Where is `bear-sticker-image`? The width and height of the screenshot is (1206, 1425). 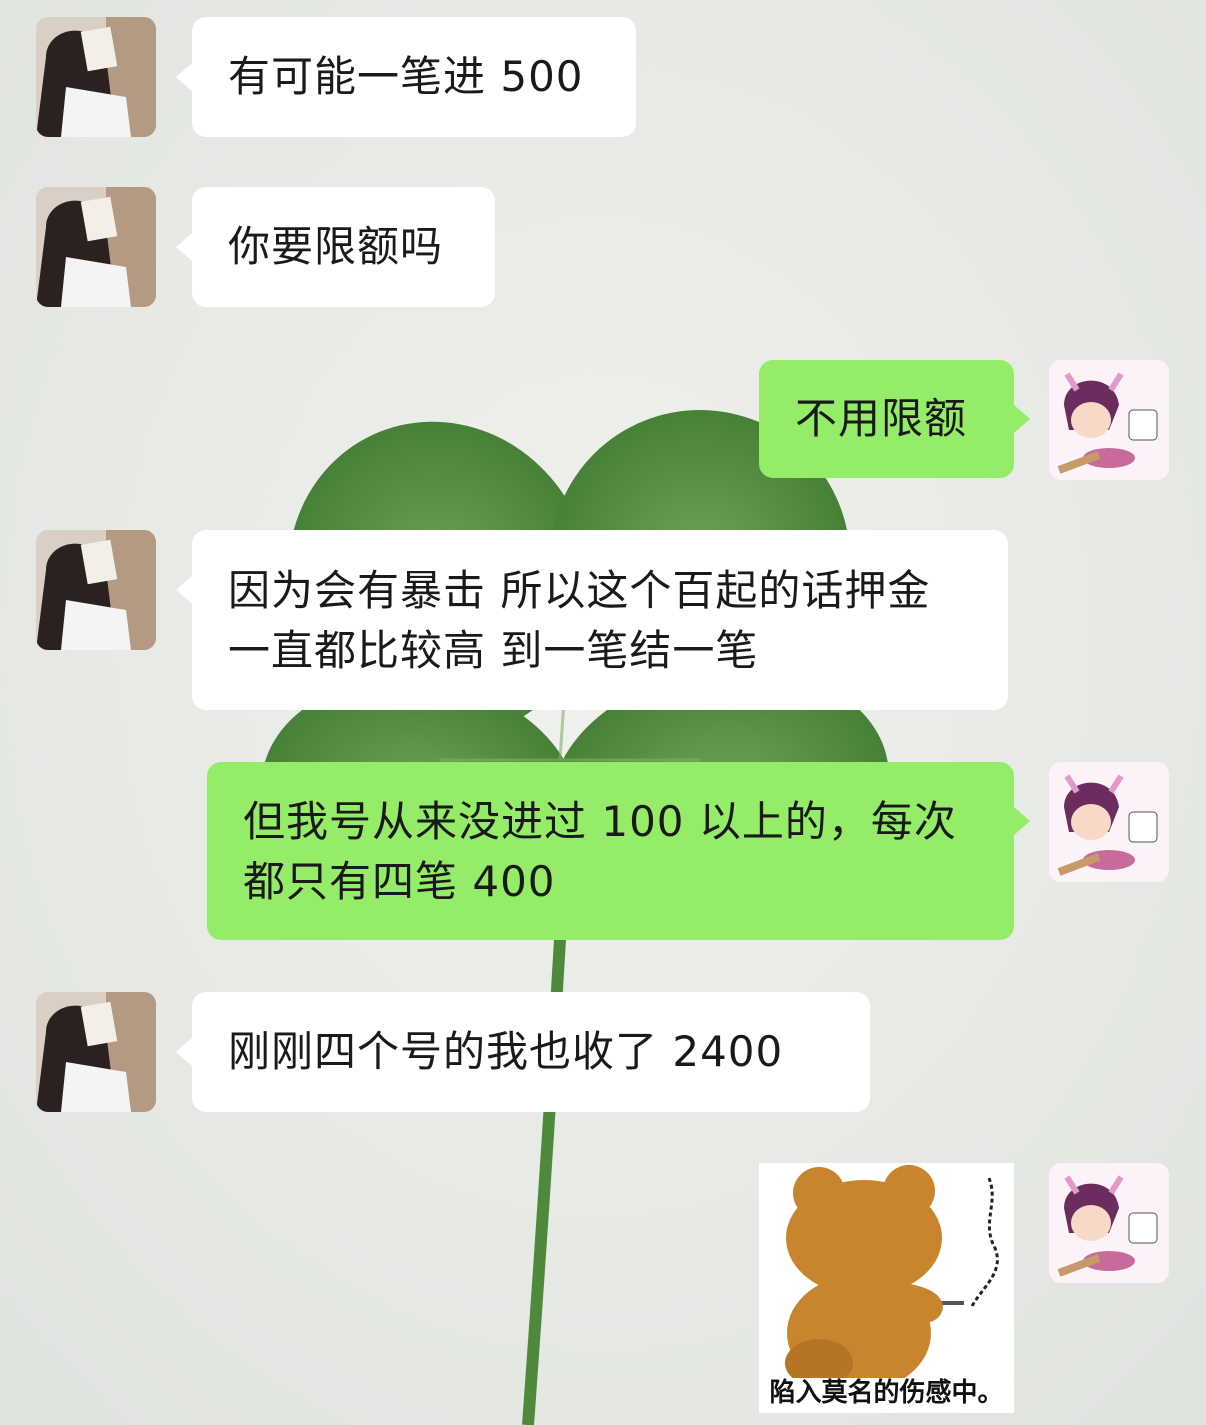 bear-sticker-image is located at coordinates (892, 1278).